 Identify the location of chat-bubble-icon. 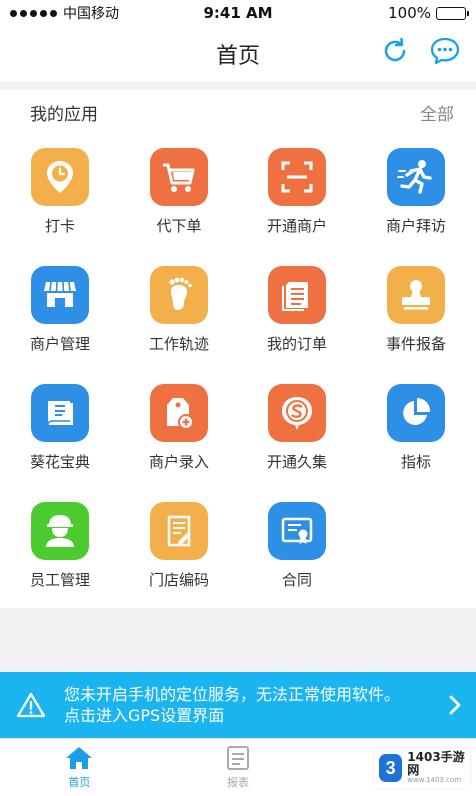
(445, 51).